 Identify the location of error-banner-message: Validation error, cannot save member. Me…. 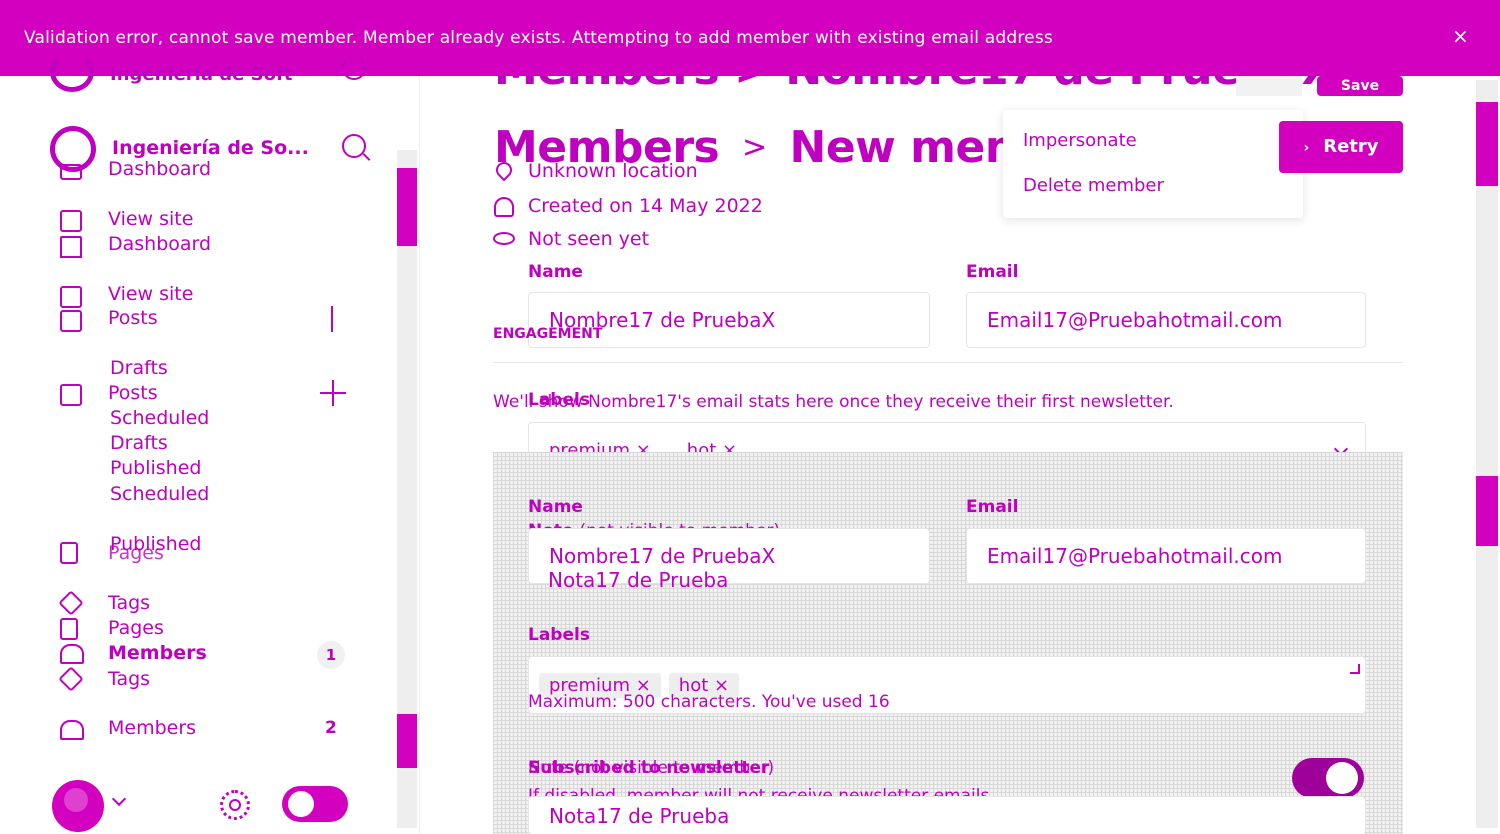
(538, 38).